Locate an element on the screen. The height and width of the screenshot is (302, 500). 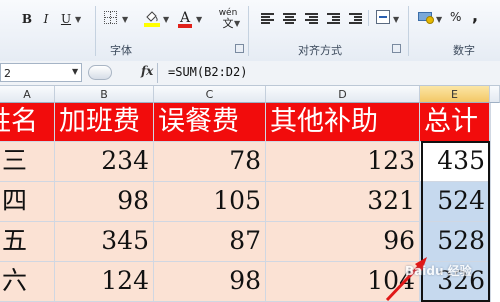
formula-bar-handle is located at coordinates (100, 72).